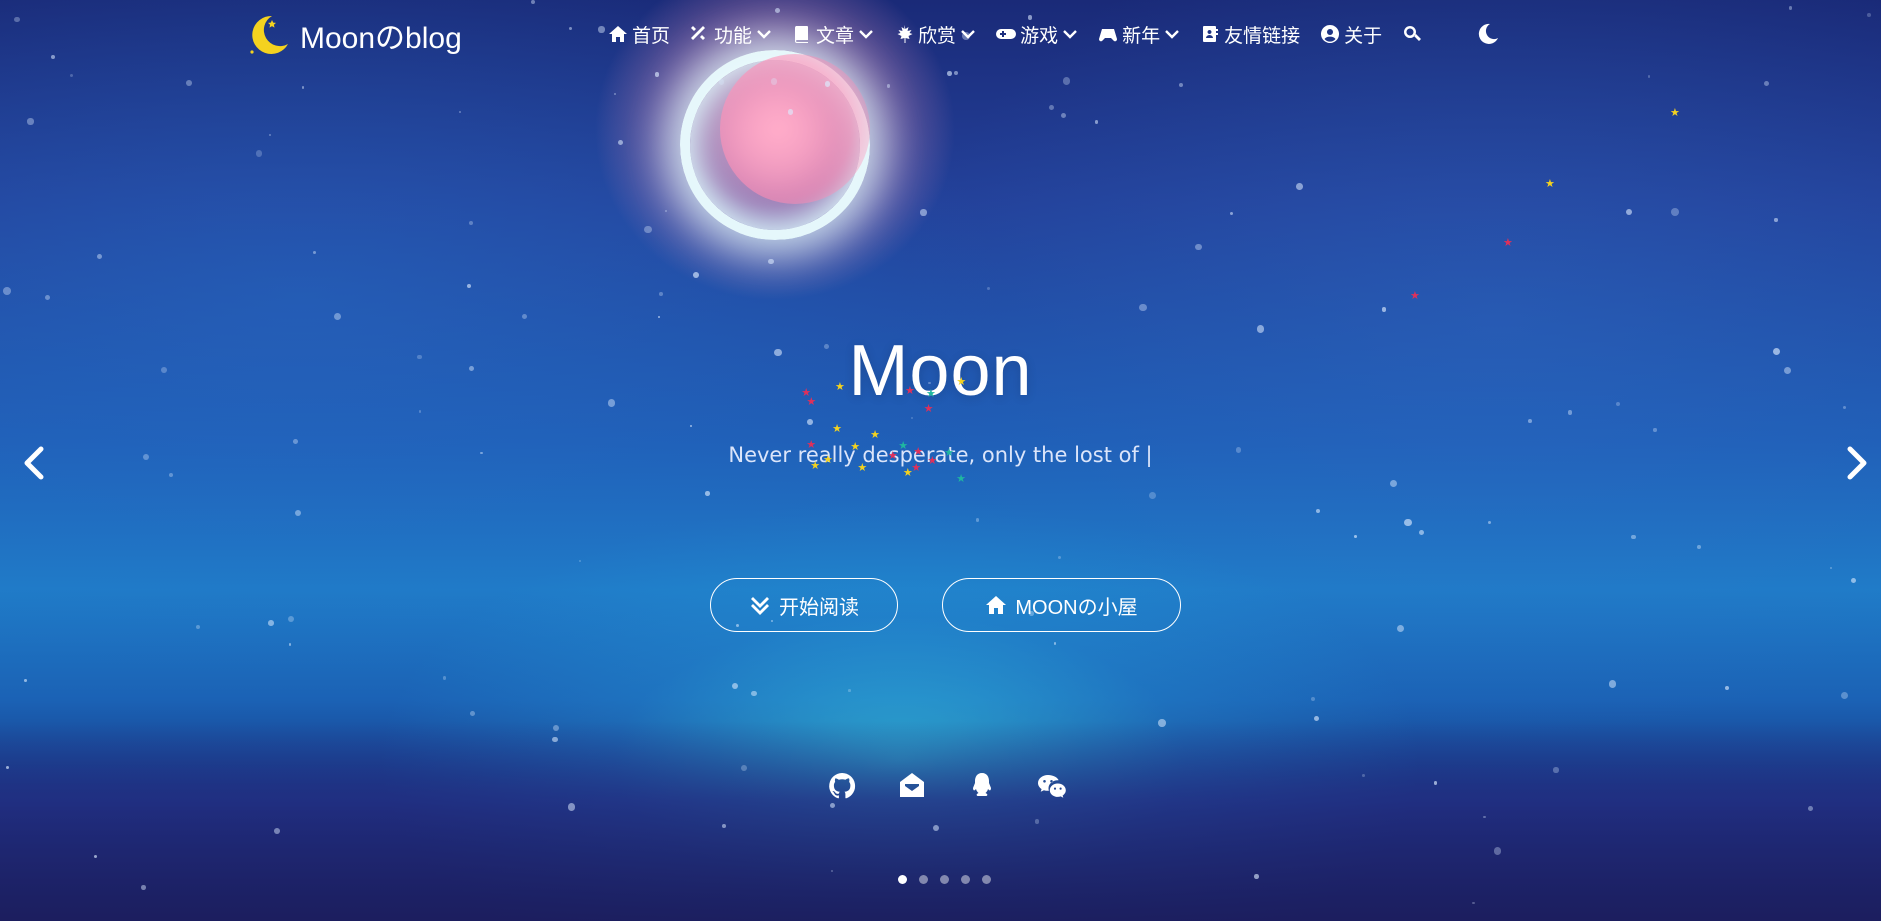 The height and width of the screenshot is (921, 1881). Describe the element at coordinates (1039, 36) in the screenshot. I see `nav-item-label: 游戏` at that location.